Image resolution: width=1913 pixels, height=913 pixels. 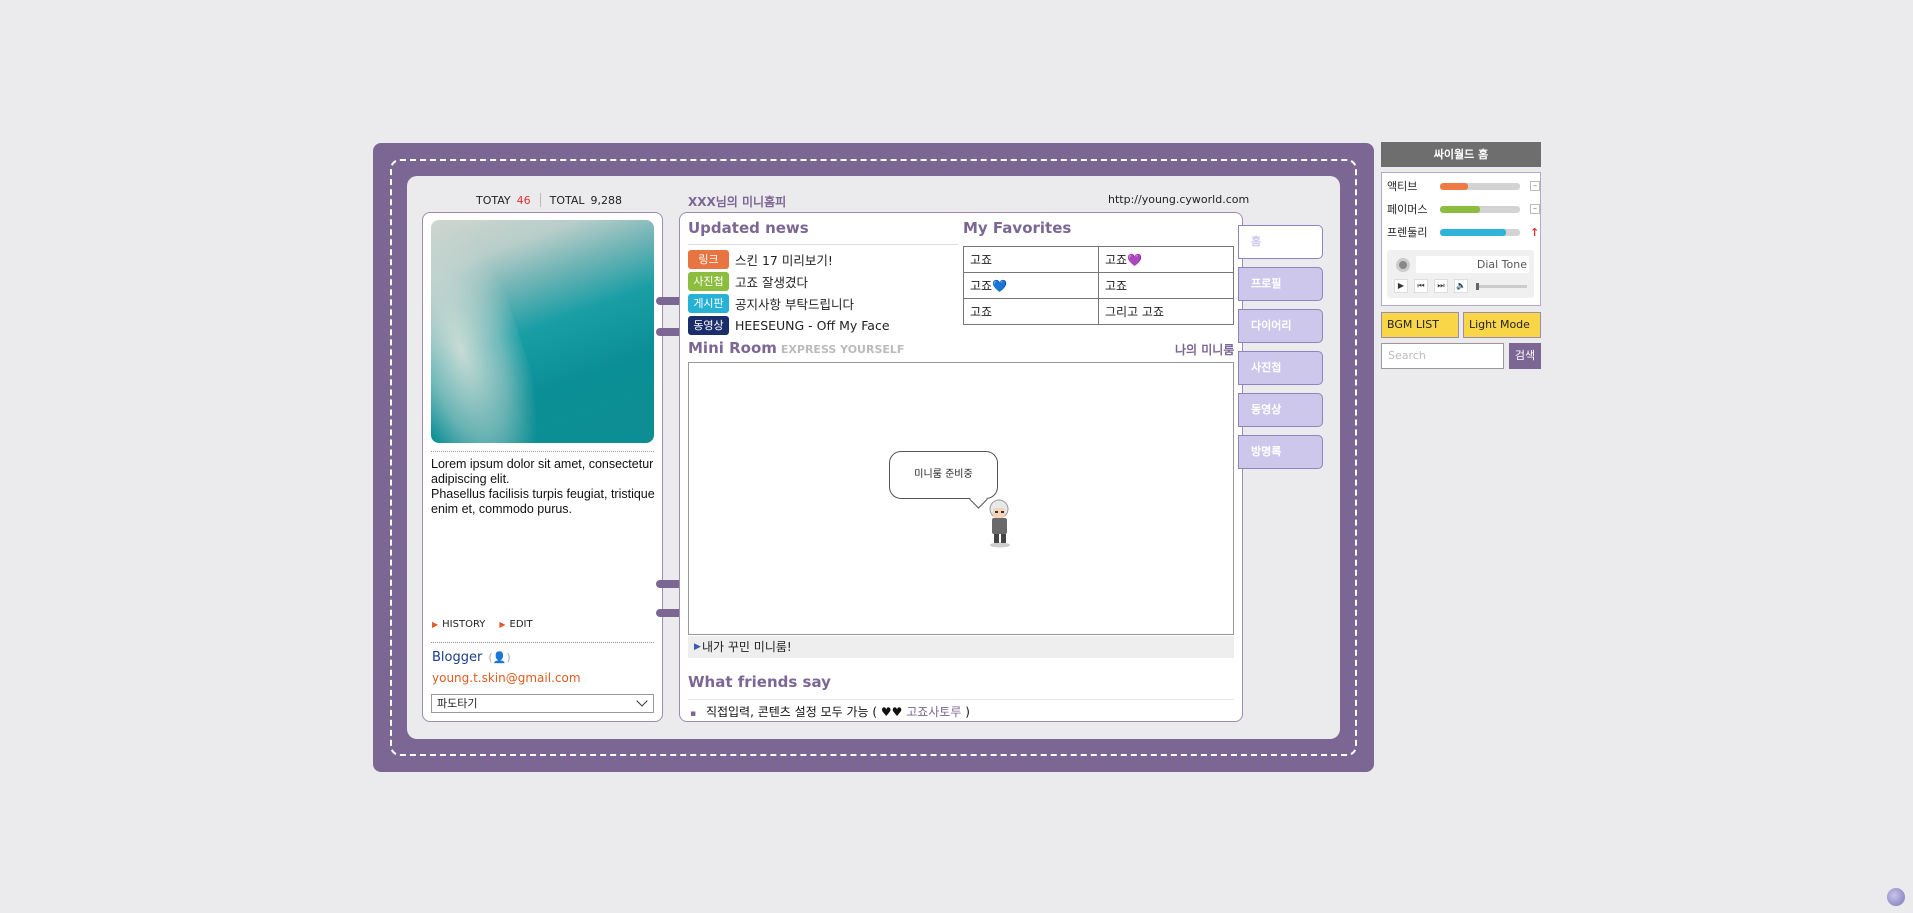 I want to click on news-item: 동영상 HEESEUNG - Off My Face, so click(x=789, y=325).